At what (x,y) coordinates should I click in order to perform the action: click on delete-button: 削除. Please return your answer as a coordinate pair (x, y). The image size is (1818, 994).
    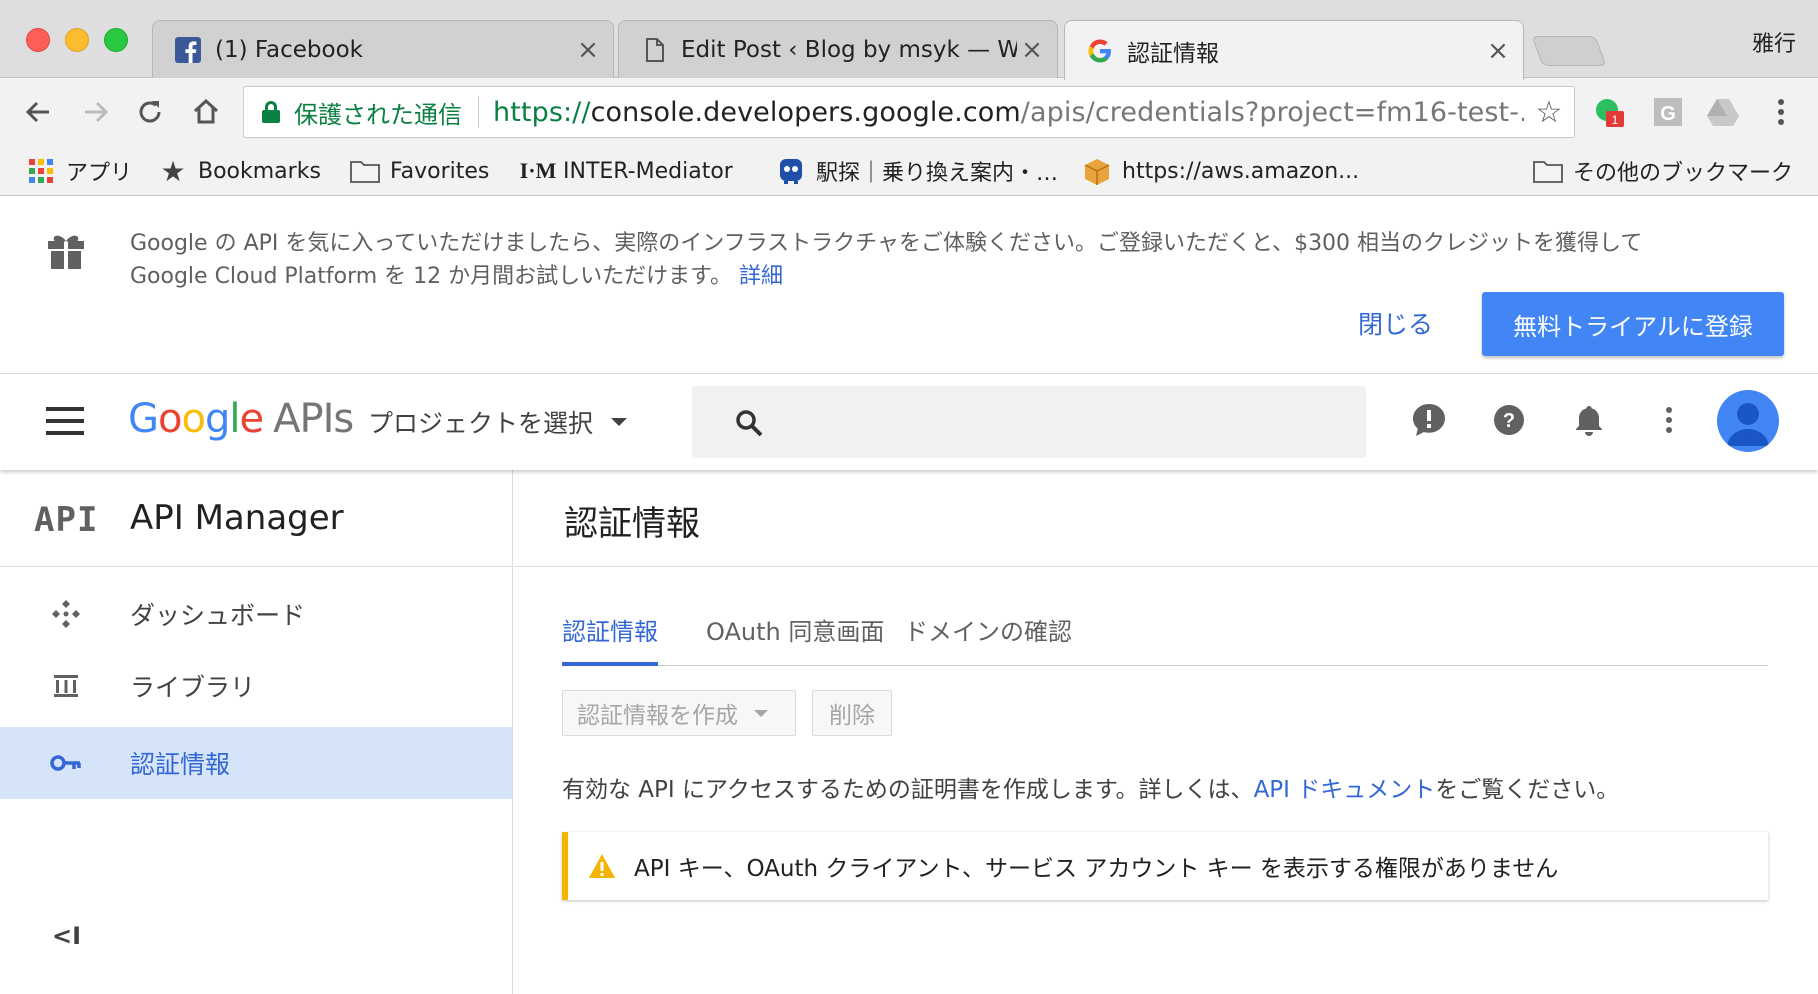
    Looking at the image, I should click on (852, 713).